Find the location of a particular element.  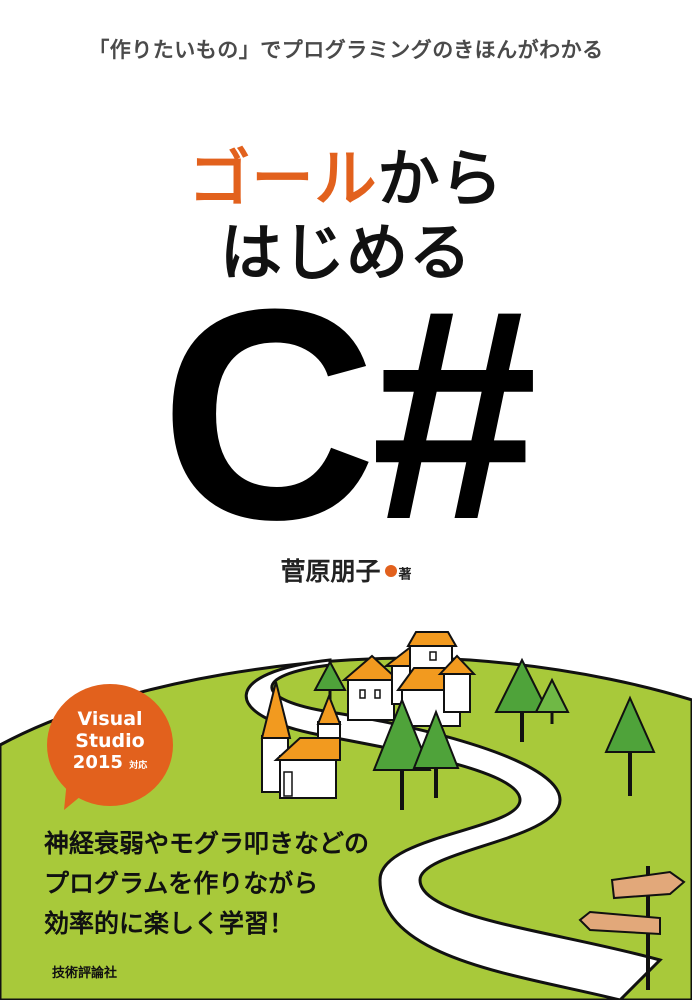

author: 菅原朋子 著 is located at coordinates (346, 570).